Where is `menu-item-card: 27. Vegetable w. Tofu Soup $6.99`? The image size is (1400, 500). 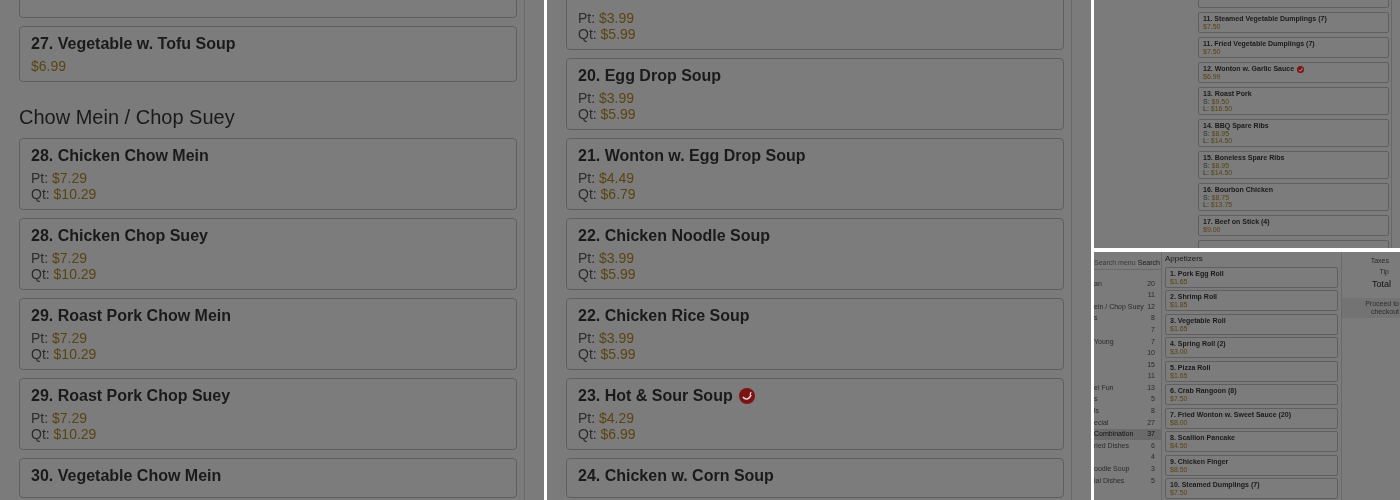 menu-item-card: 27. Vegetable w. Tofu Soup $6.99 is located at coordinates (268, 54).